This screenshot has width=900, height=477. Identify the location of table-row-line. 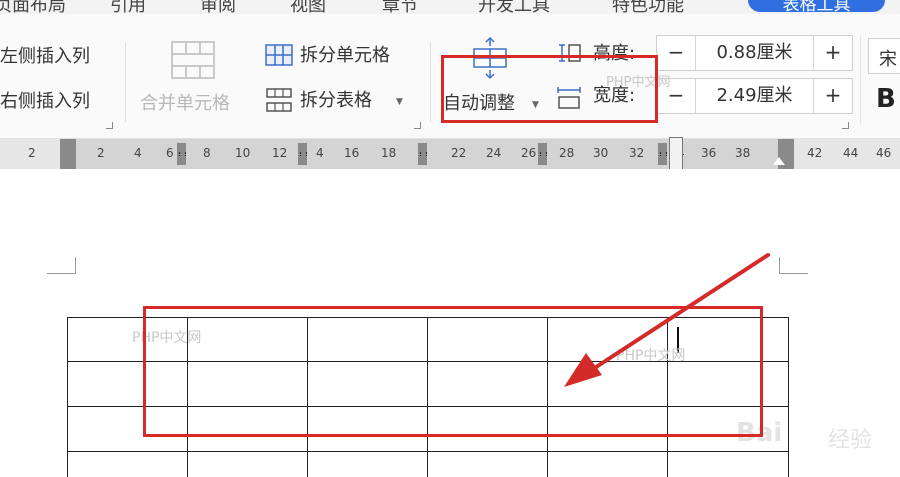
(428, 451).